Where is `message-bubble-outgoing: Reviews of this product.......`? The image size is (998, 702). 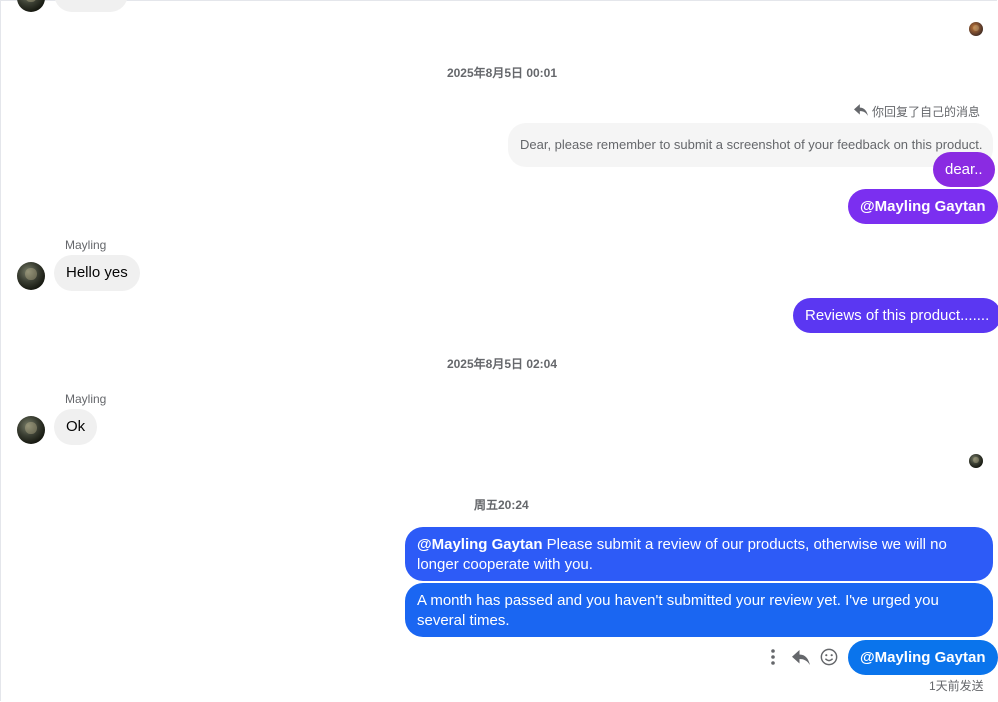
message-bubble-outgoing: Reviews of this product....... is located at coordinates (895, 315).